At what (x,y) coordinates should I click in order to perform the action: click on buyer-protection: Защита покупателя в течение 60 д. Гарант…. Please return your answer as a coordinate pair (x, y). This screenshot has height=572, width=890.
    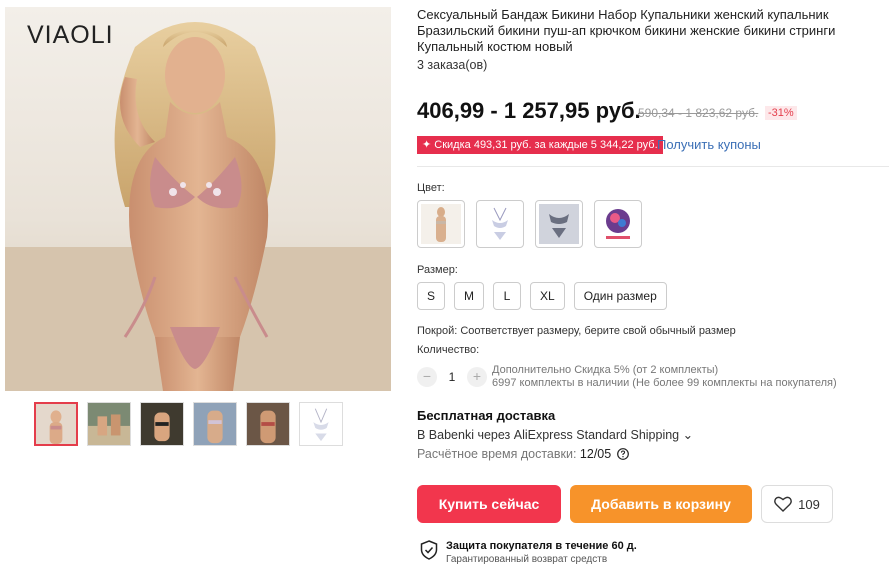
    Looking at the image, I should click on (528, 552).